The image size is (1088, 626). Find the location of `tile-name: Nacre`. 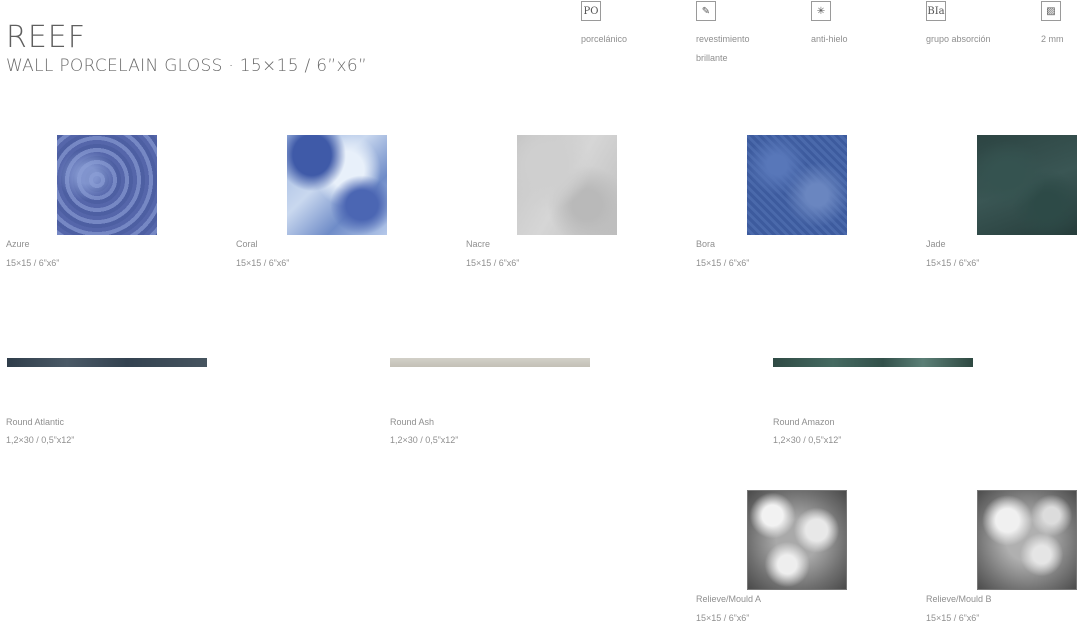

tile-name: Nacre is located at coordinates (478, 244).